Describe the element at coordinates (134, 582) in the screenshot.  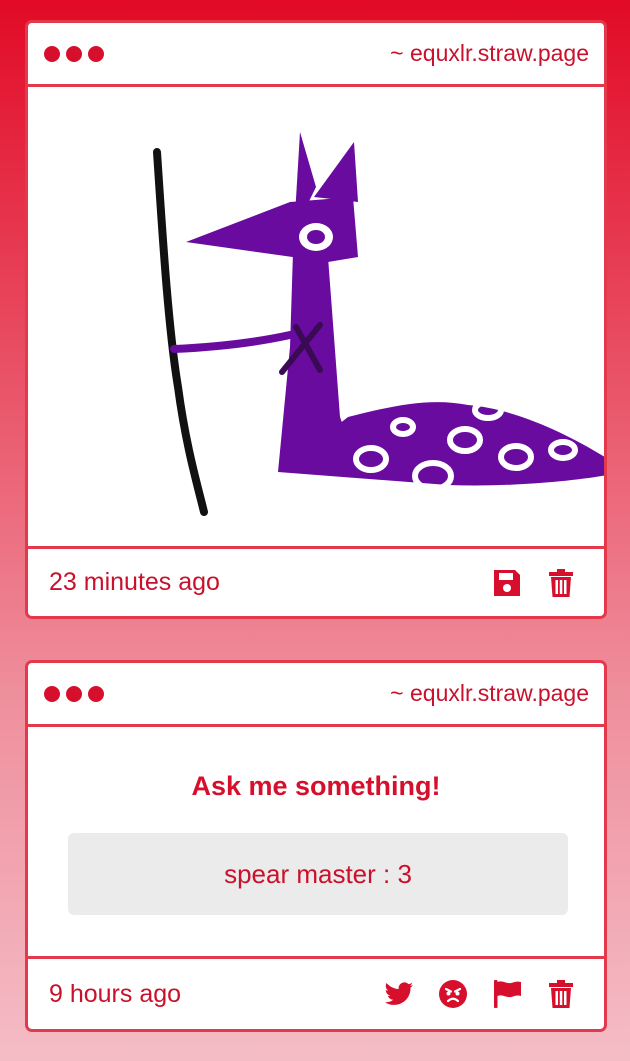
I see `timestamp: 23 minutes ago` at that location.